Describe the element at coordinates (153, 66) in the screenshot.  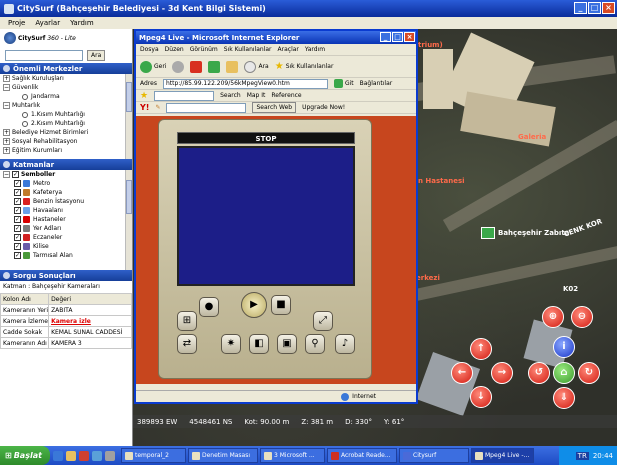
I see `back-button: Geri` at that location.